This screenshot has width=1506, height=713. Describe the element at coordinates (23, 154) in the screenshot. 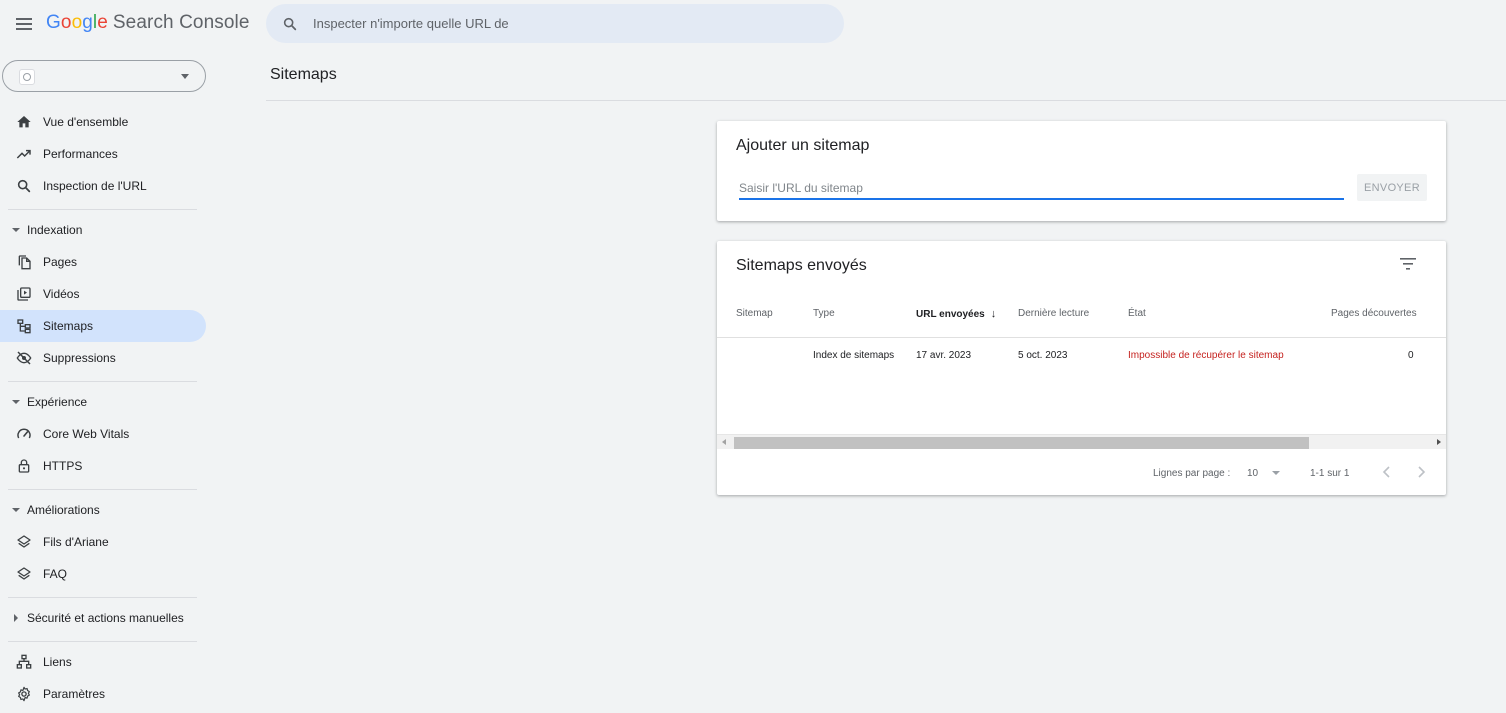

I see `trending-up-icon` at that location.